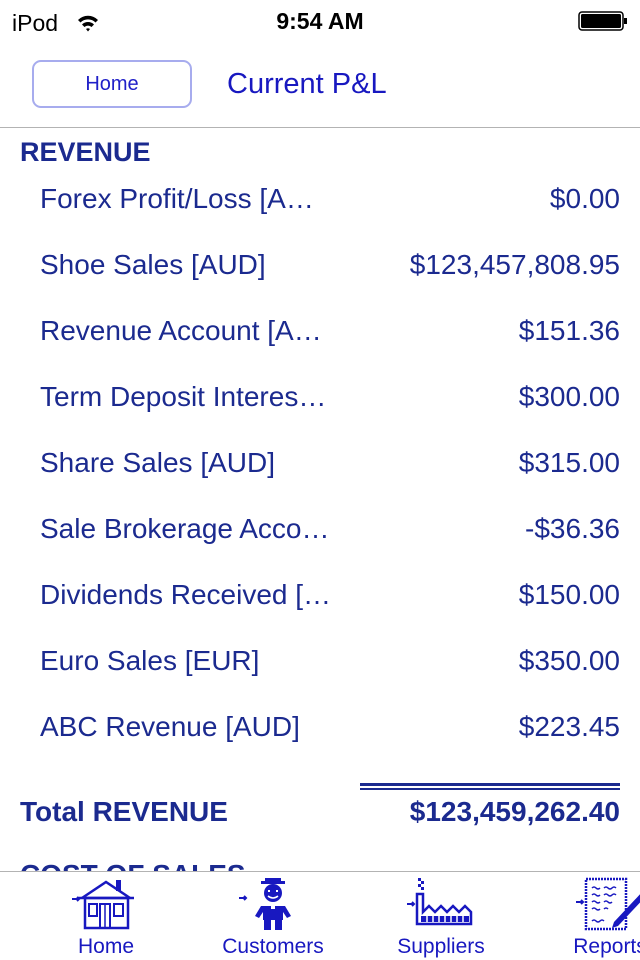 The width and height of the screenshot is (640, 960). I want to click on tab-home: Home, so click(106, 916).